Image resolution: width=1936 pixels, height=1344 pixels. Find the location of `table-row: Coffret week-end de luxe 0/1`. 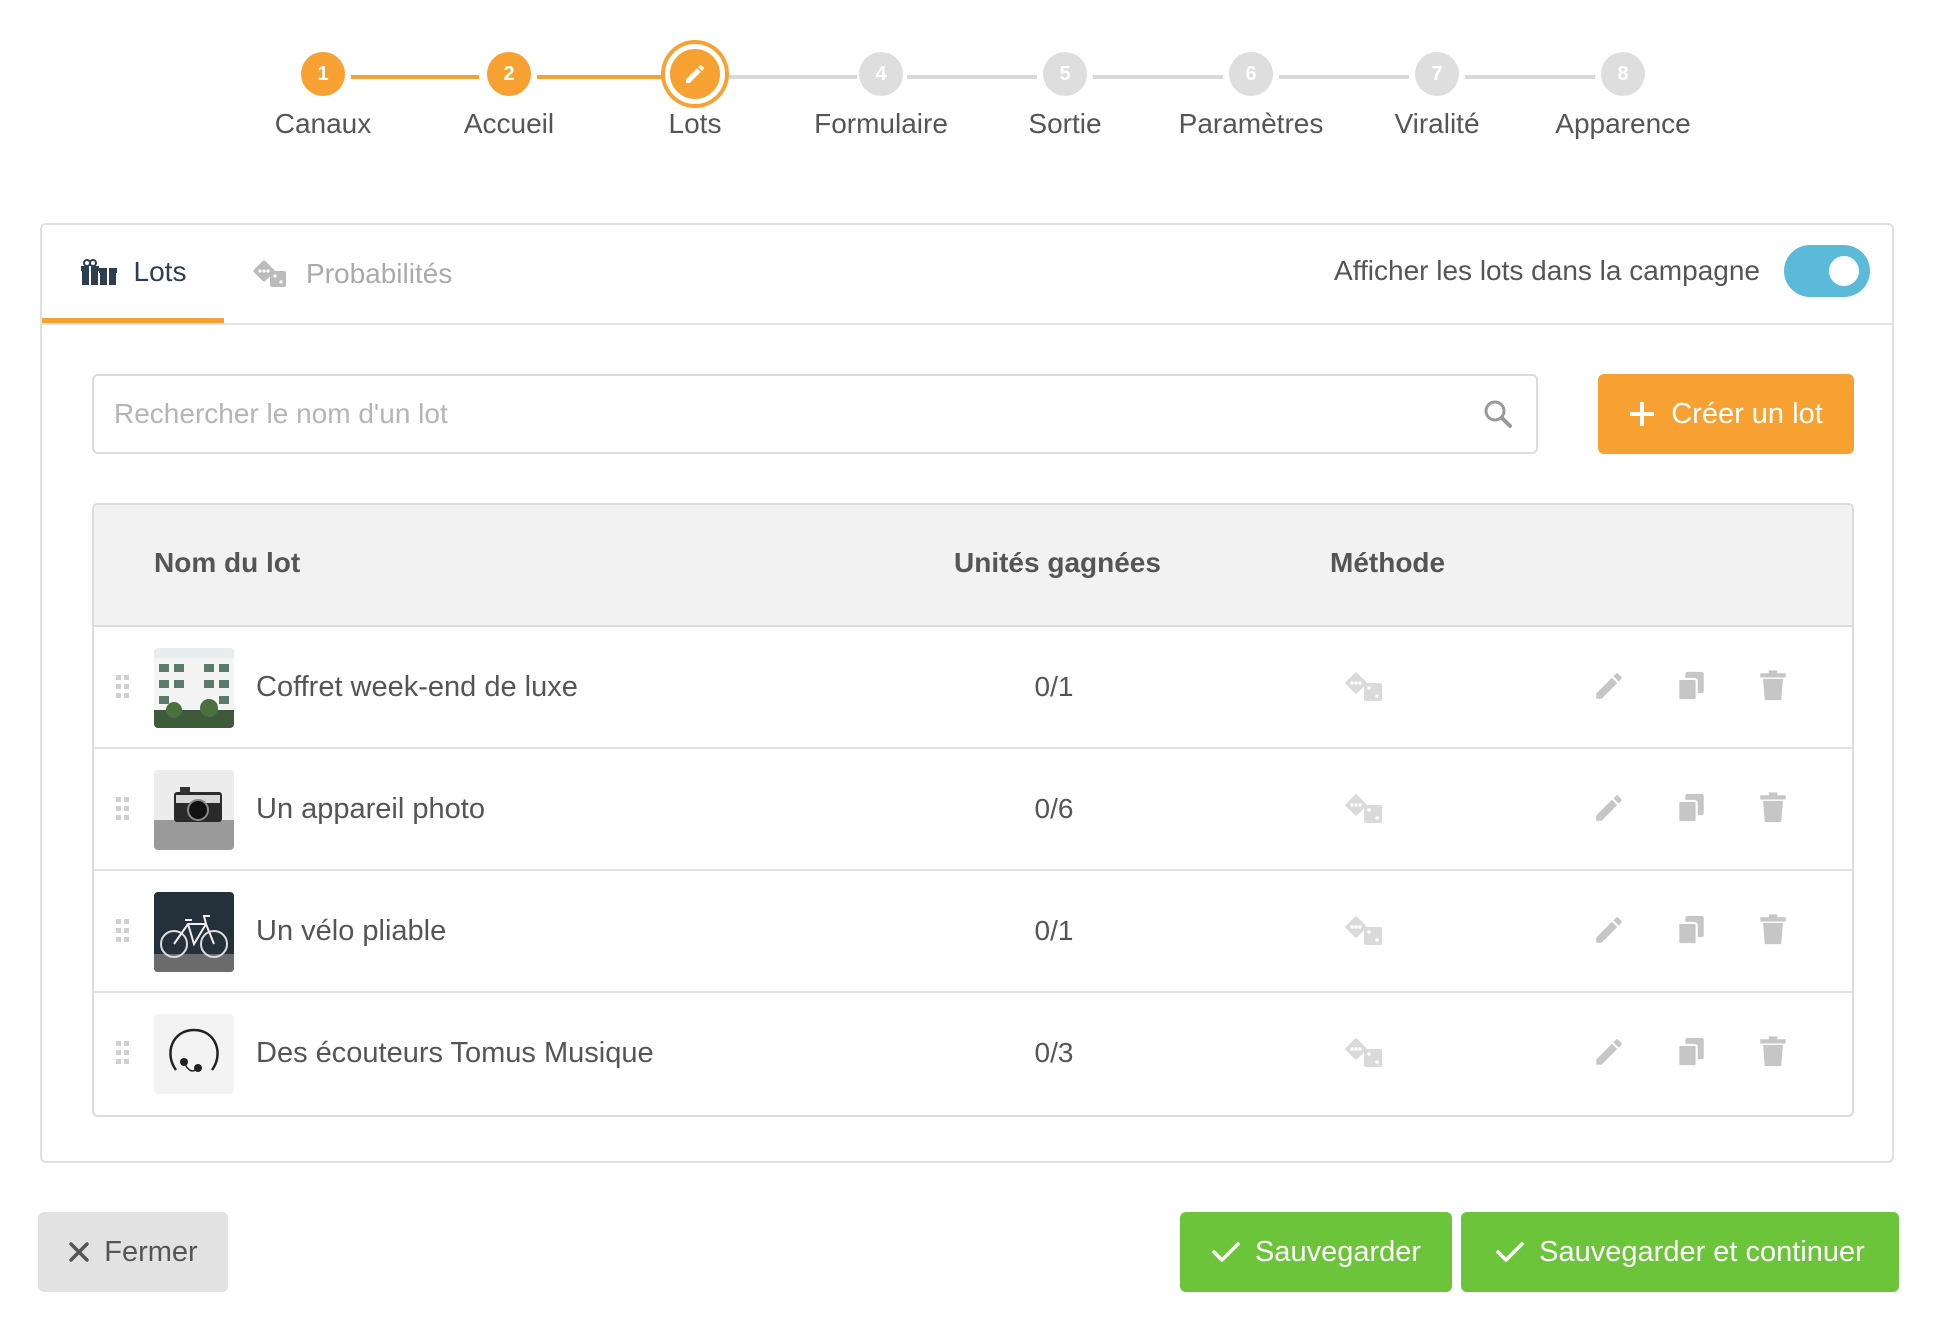

table-row: Coffret week-end de luxe 0/1 is located at coordinates (973, 688).